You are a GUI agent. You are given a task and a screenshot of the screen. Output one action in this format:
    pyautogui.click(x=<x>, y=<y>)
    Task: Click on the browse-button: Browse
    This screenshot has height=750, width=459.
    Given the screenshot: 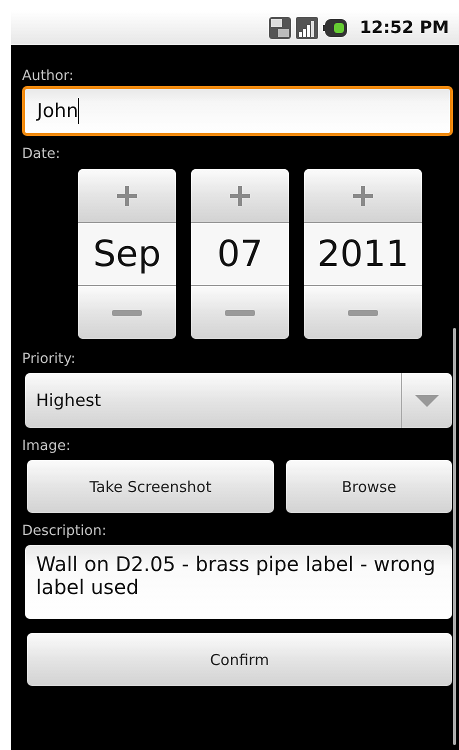 What is the action you would take?
    pyautogui.click(x=369, y=486)
    